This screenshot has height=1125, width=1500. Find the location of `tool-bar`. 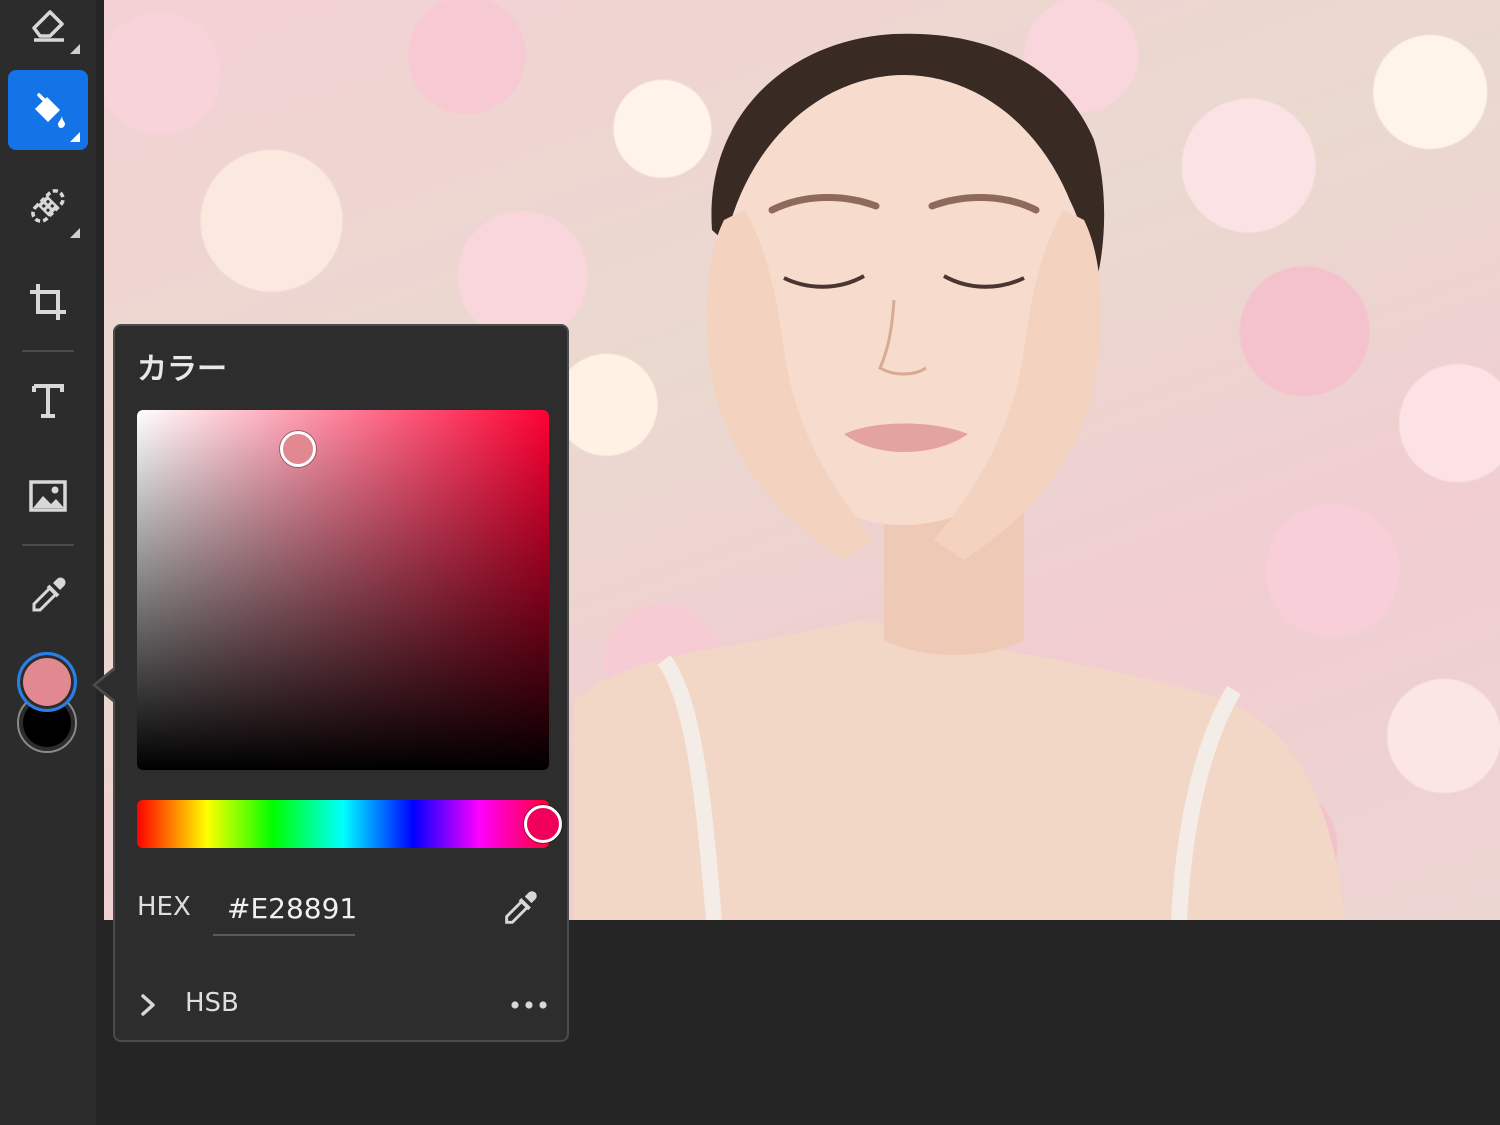

tool-bar is located at coordinates (48, 562).